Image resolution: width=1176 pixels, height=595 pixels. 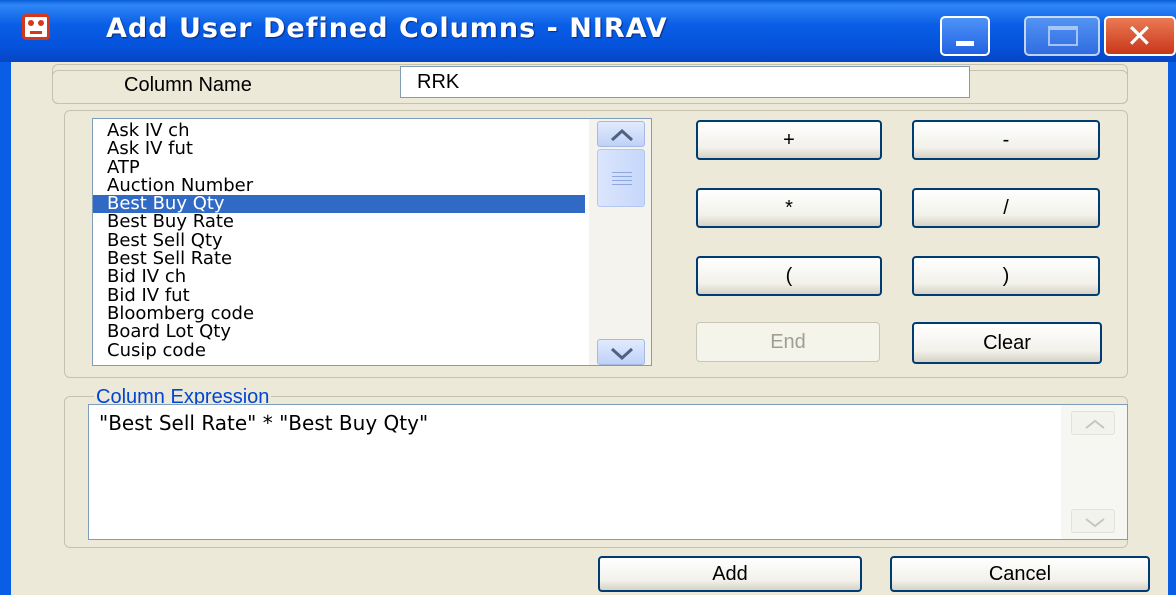 I want to click on window-frame-right, so click(x=1172, y=328).